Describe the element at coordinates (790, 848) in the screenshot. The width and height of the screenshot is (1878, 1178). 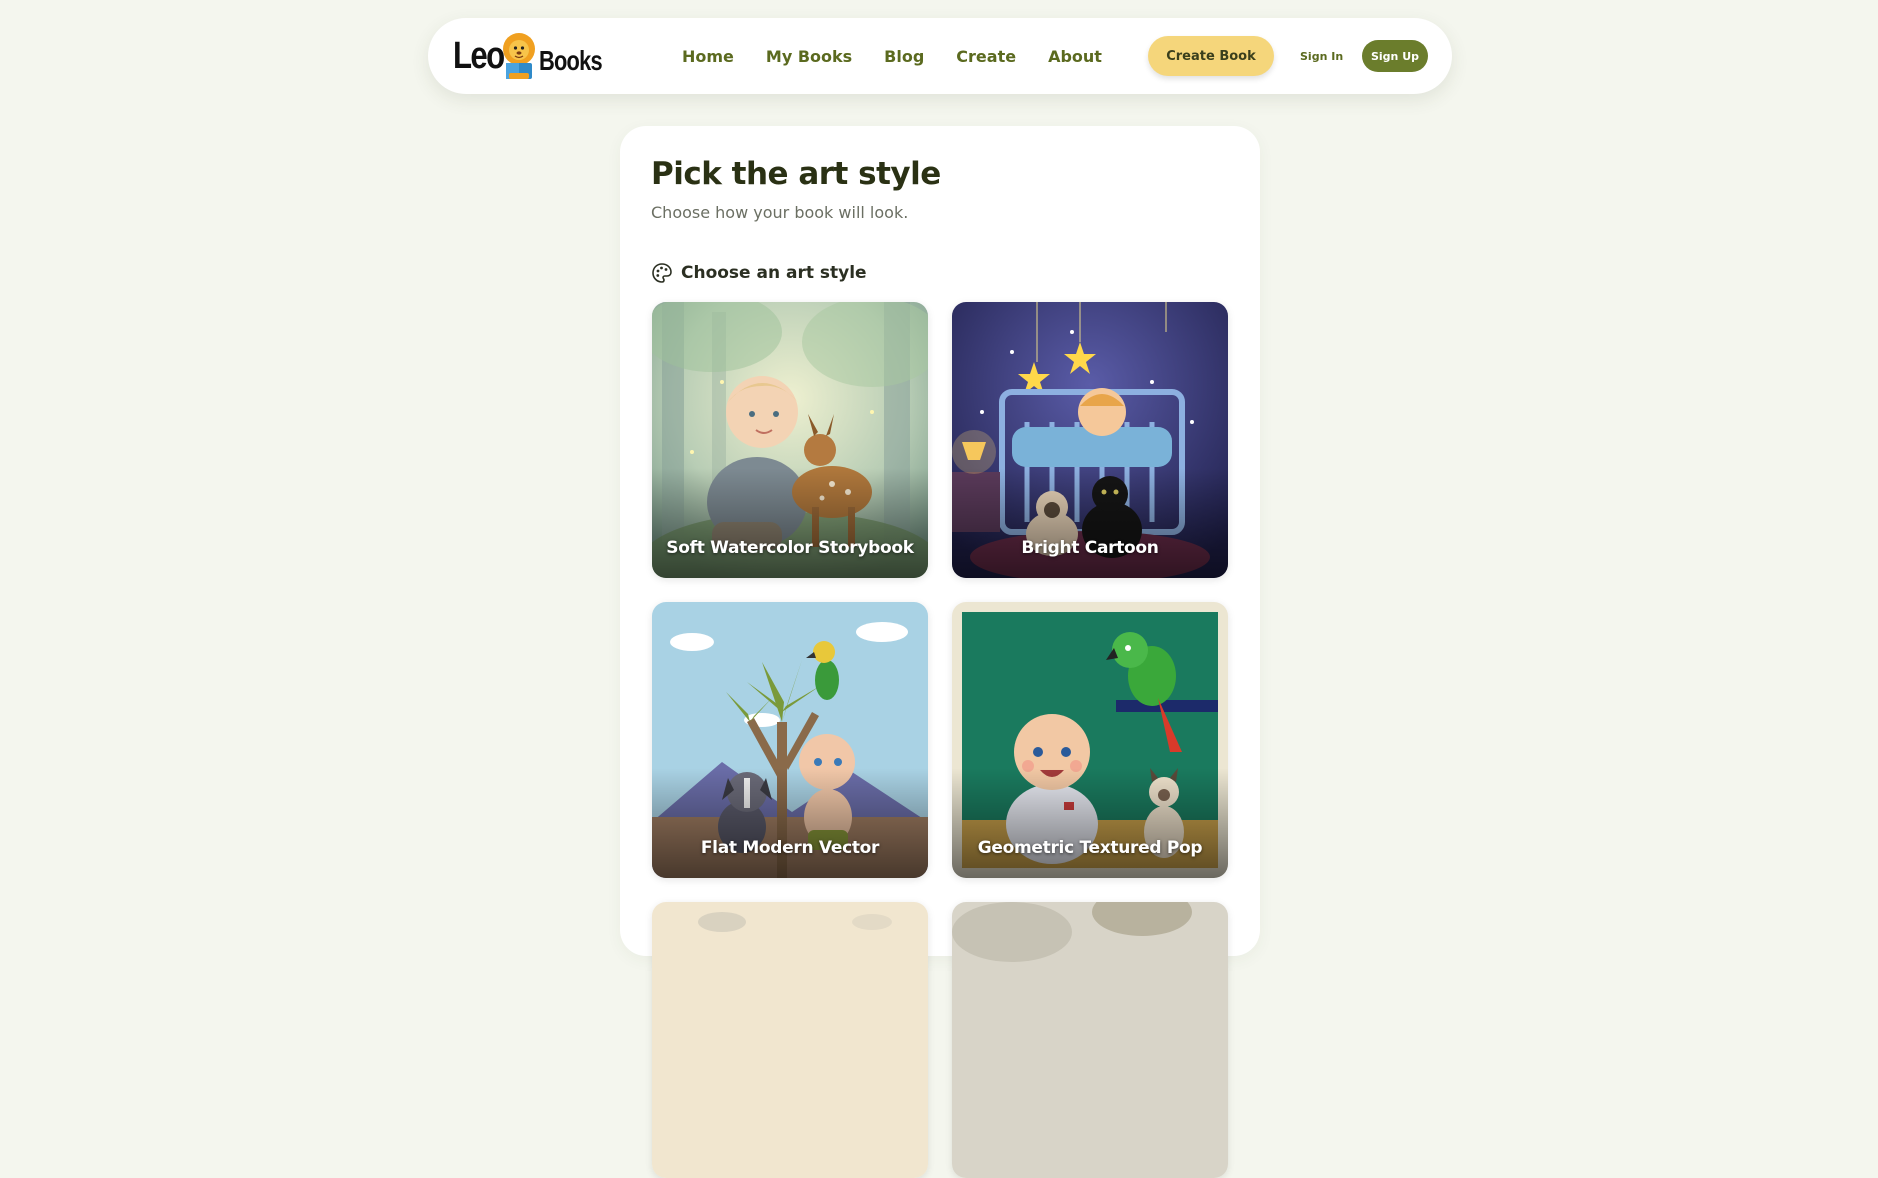
I see `style-label: Flat Modern Vector` at that location.